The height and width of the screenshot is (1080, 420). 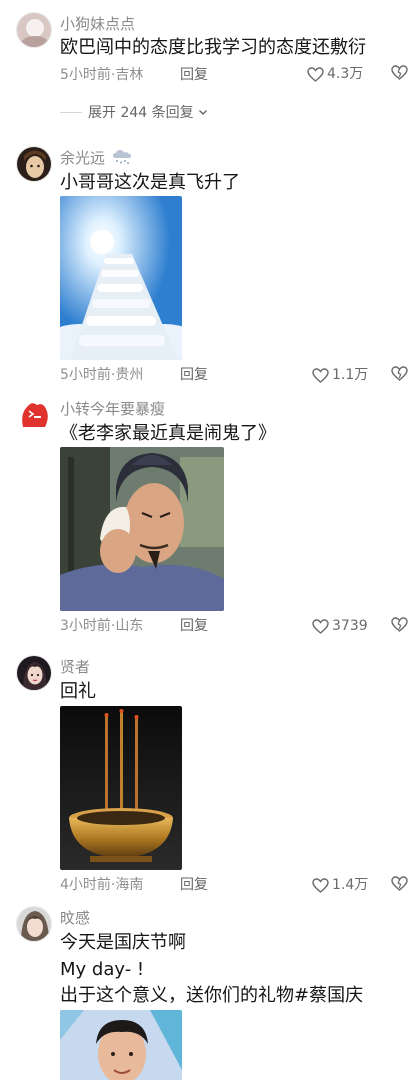 I want to click on comment-text: 《老李家最近真是闹鬼了》, so click(x=168, y=433).